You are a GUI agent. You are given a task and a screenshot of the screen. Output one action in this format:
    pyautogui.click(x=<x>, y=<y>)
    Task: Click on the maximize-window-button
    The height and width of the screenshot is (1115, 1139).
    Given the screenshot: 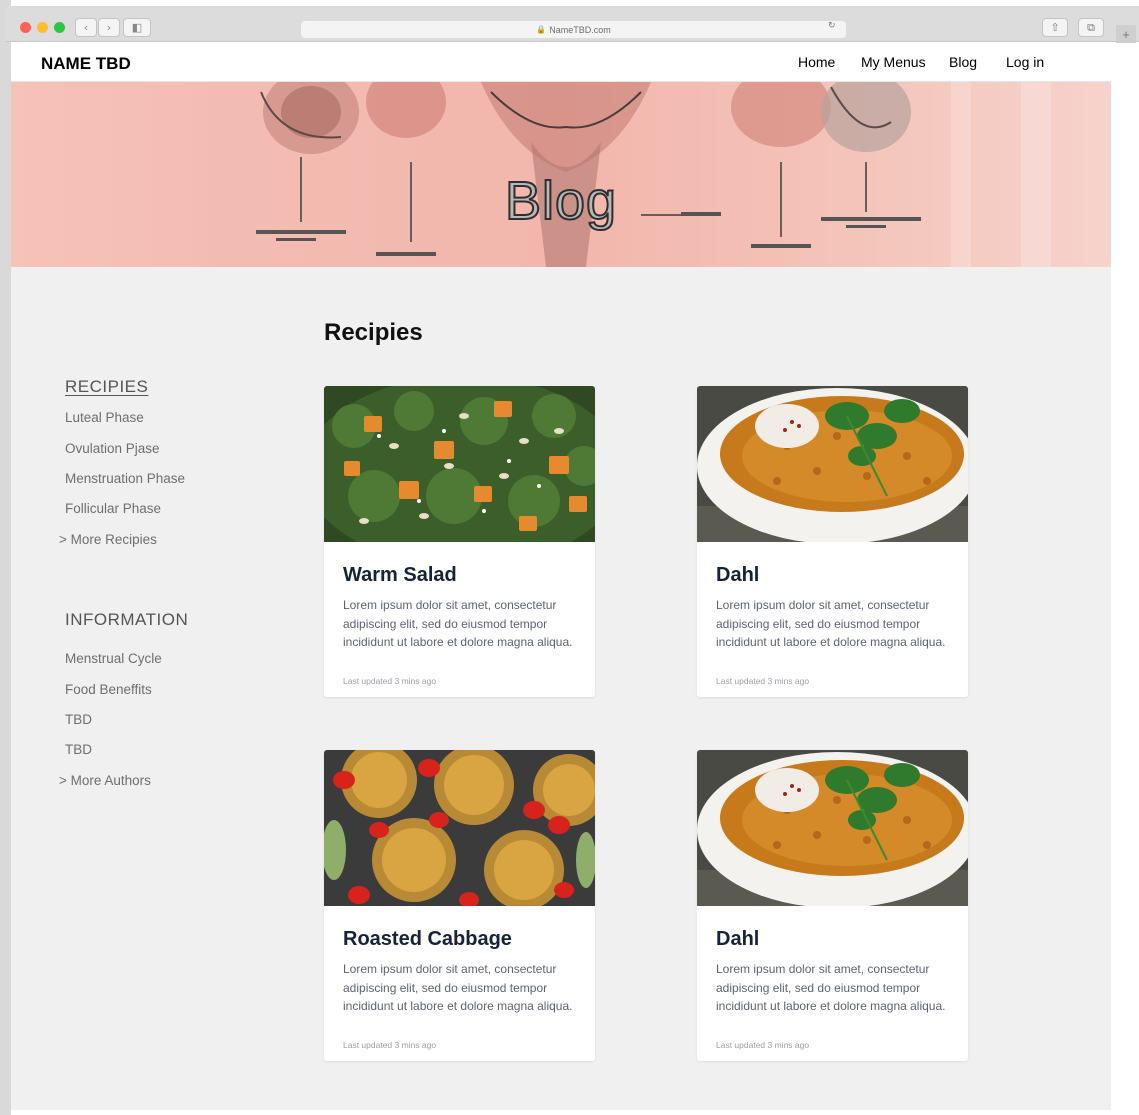 What is the action you would take?
    pyautogui.click(x=59, y=27)
    